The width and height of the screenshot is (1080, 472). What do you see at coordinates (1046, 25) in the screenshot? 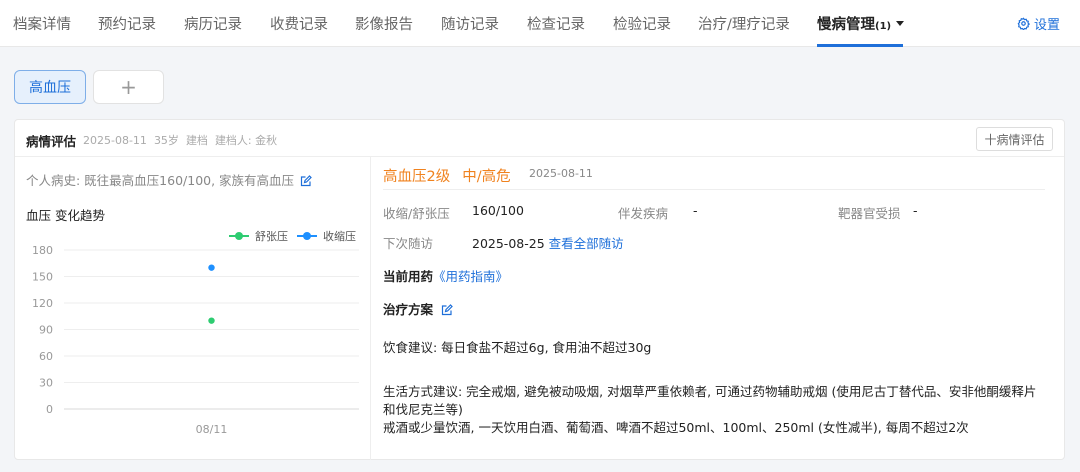
I see `settings-label: 设置` at bounding box center [1046, 25].